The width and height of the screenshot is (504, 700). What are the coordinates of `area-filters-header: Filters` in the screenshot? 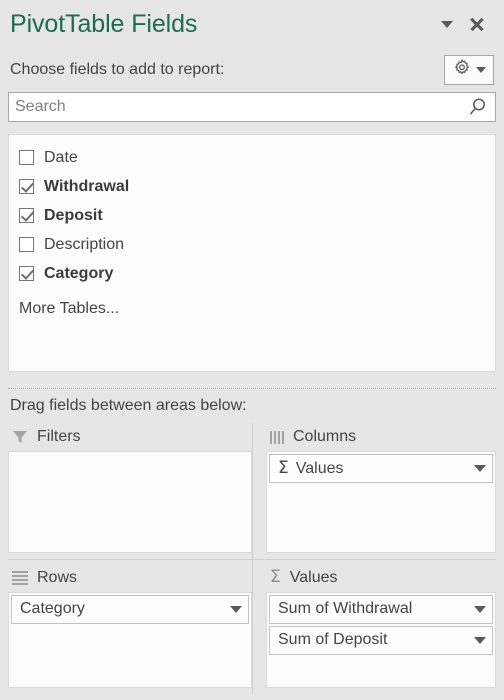 It's located at (130, 437).